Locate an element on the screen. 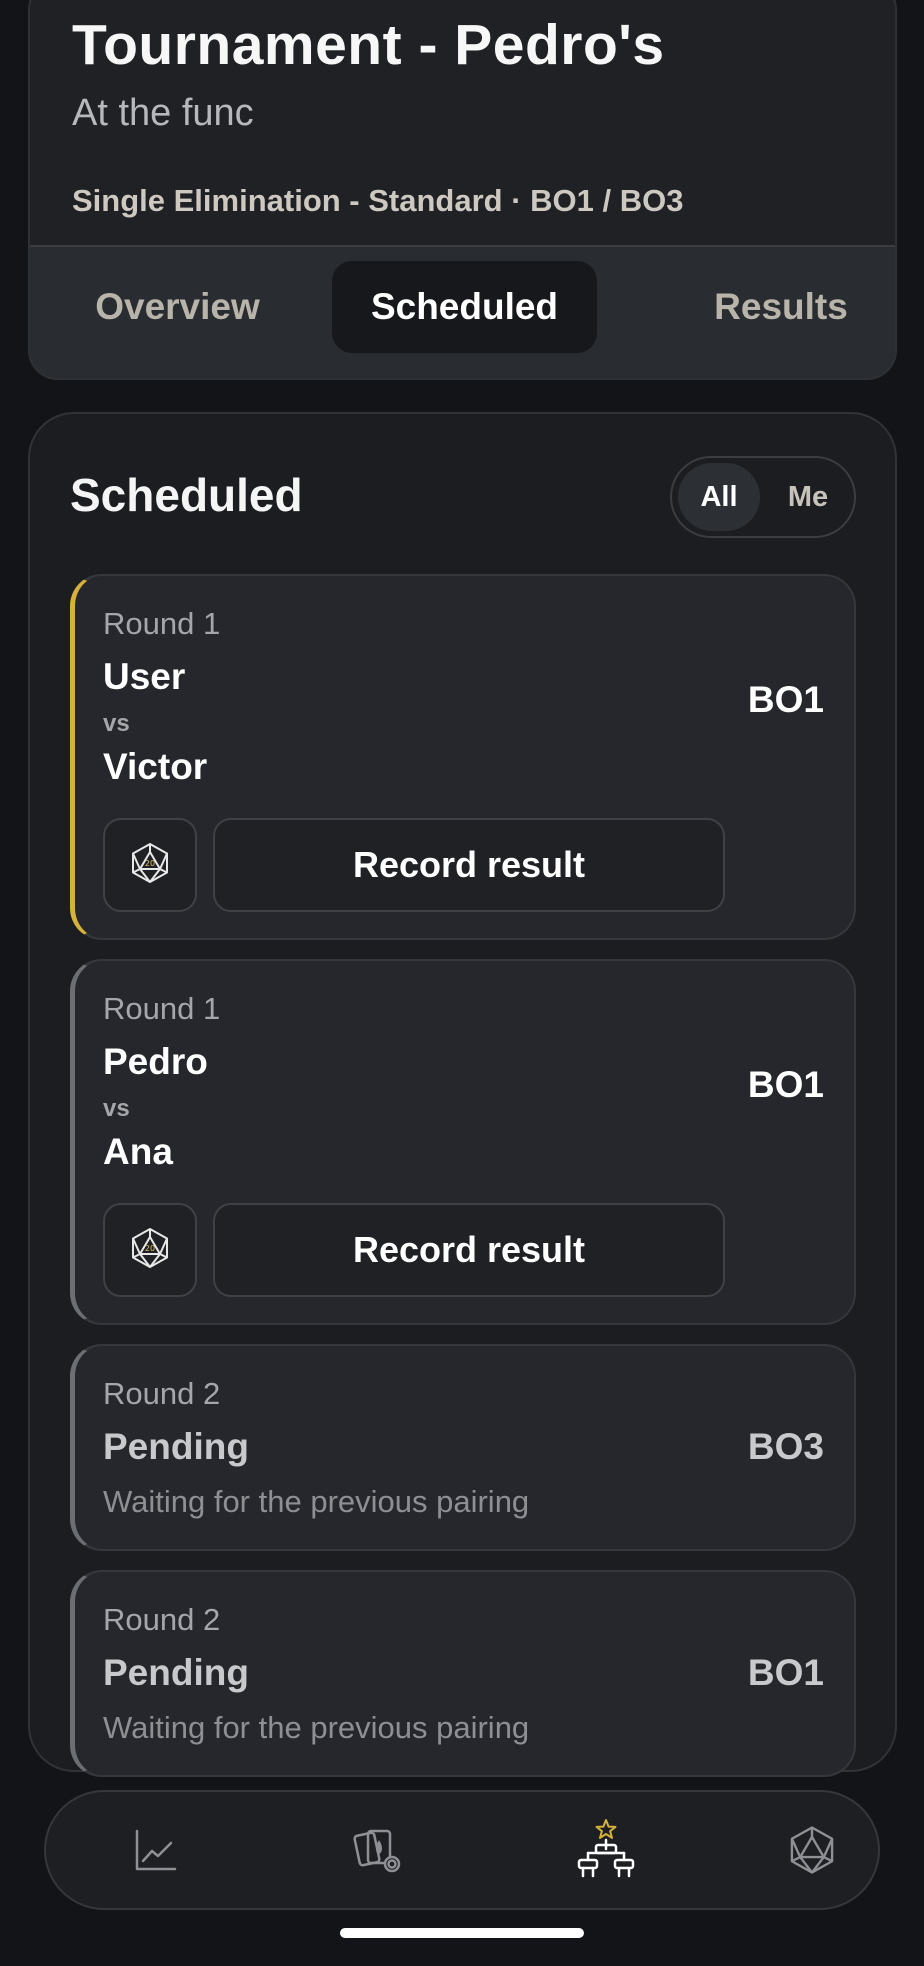  nav-tournaments-button is located at coordinates (606, 1852).